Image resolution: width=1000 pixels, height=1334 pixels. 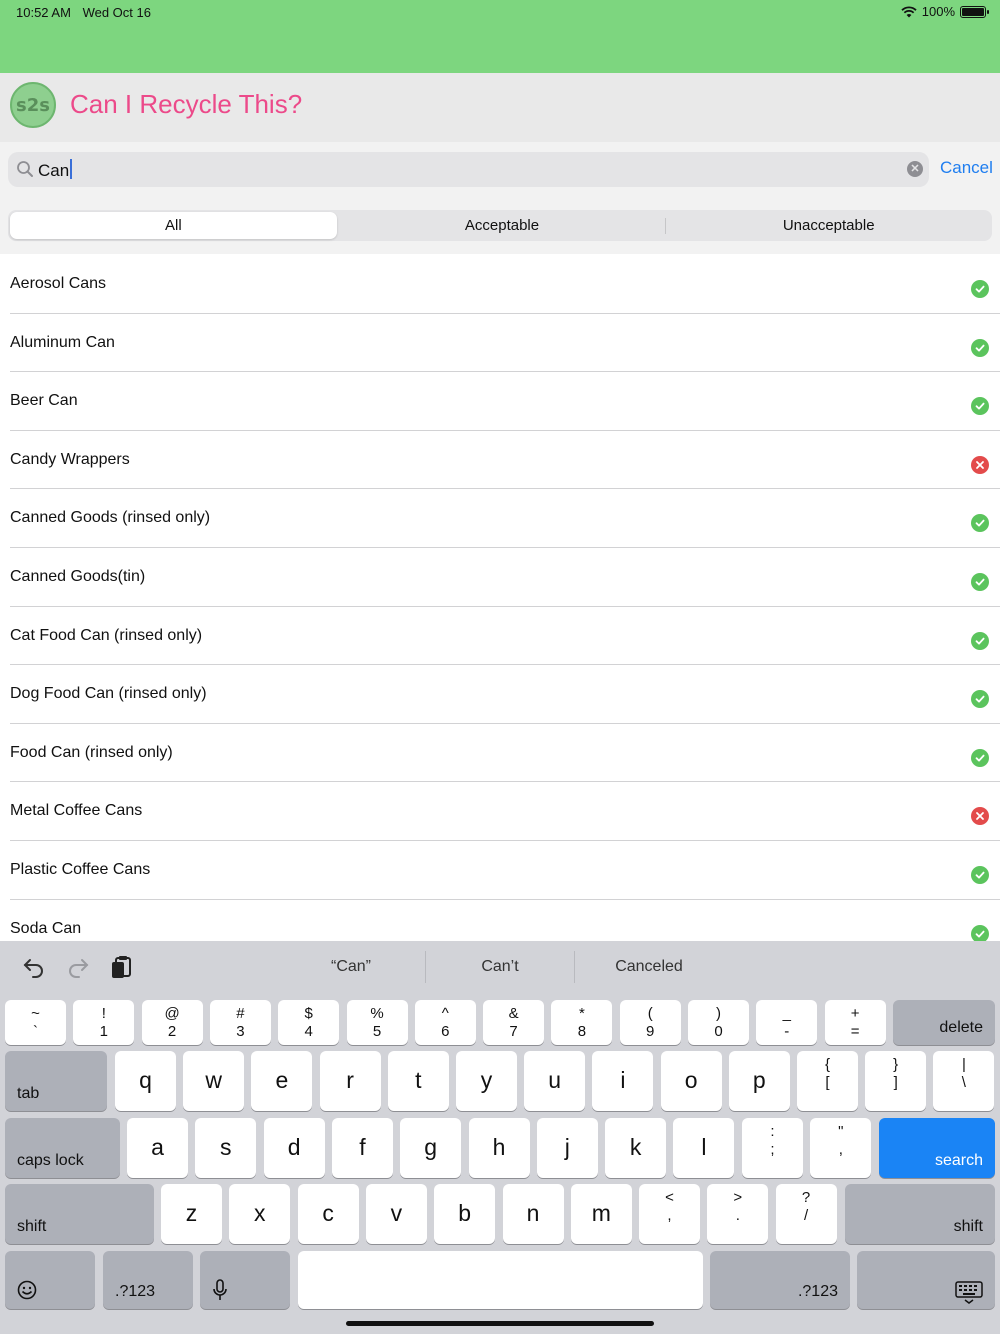 What do you see at coordinates (172, 1022) in the screenshot?
I see `key-number: @2` at bounding box center [172, 1022].